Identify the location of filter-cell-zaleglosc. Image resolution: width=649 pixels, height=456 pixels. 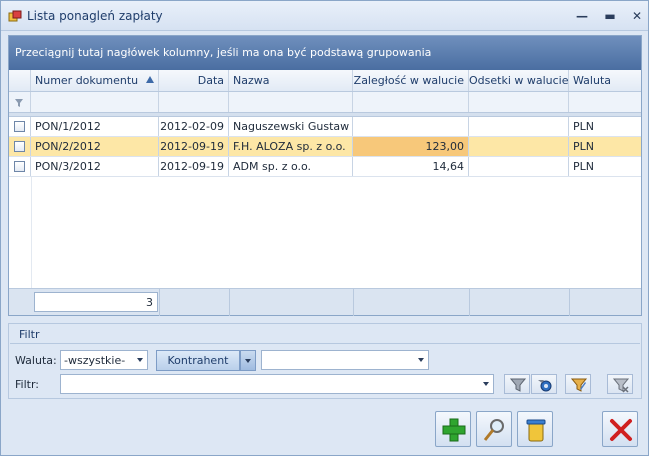
(411, 102).